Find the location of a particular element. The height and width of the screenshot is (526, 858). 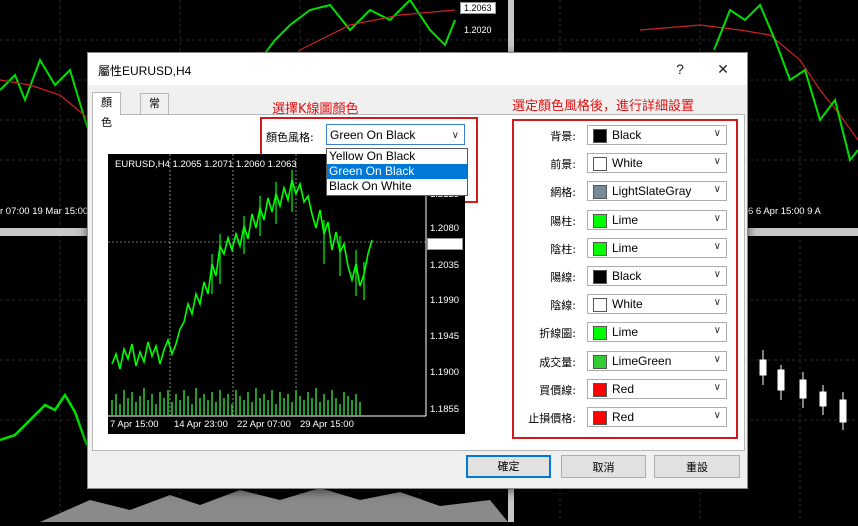

bg-price-tick: 1.2020 is located at coordinates (478, 30).